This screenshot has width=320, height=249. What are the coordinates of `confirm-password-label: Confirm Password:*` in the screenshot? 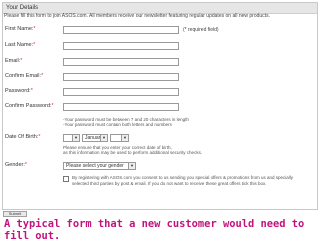 It's located at (29, 106).